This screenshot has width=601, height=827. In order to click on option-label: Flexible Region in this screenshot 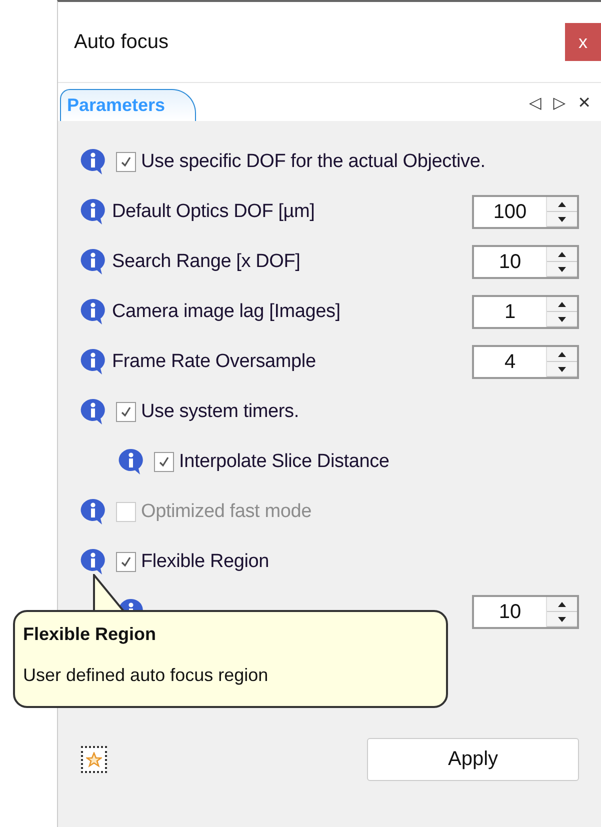, I will do `click(205, 562)`.